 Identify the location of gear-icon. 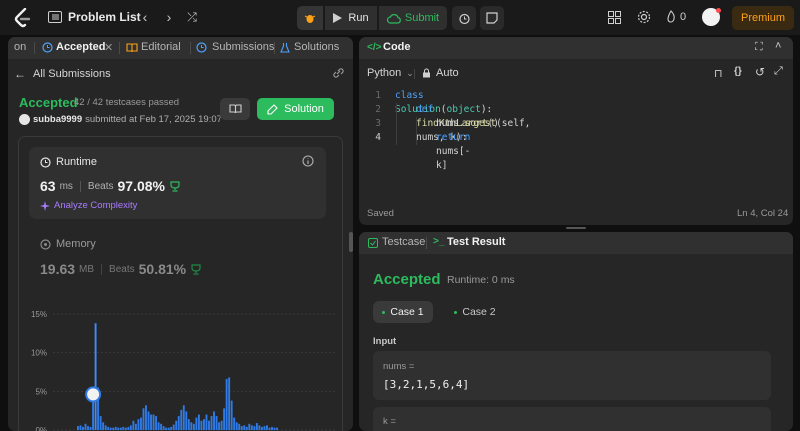
(644, 17).